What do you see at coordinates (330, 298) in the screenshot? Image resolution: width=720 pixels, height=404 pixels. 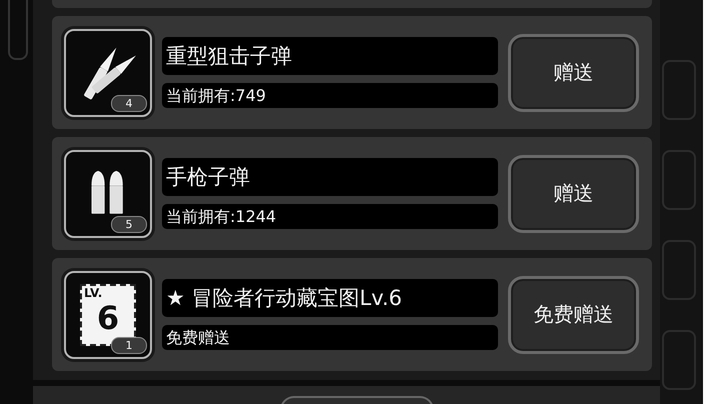 I see `item-name: ★ 冒险者行动藏宝图Lv.6` at bounding box center [330, 298].